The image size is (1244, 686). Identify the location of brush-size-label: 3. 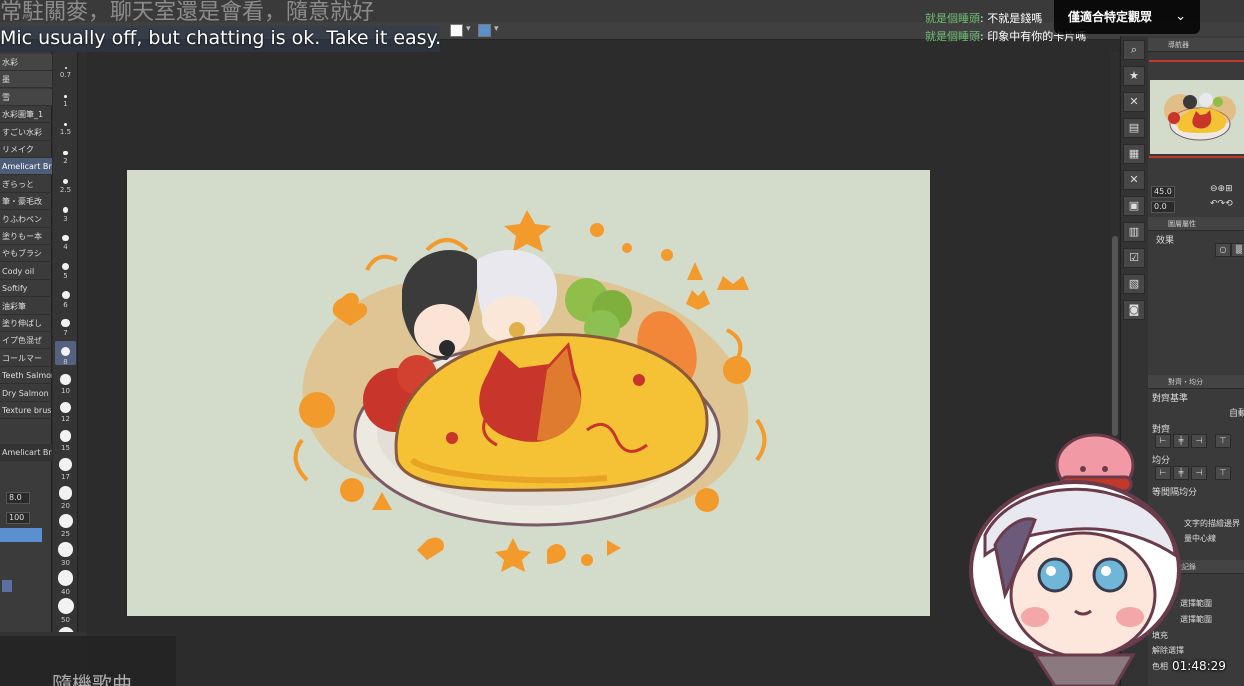
(65, 218).